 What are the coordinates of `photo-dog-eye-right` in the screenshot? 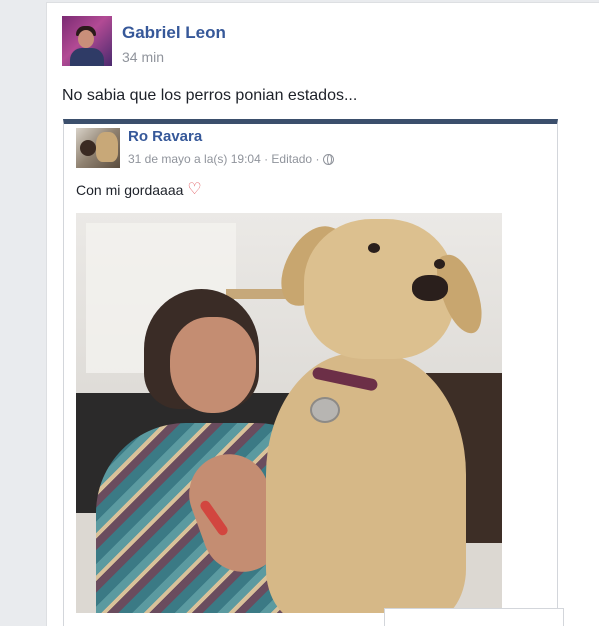 It's located at (439, 264).